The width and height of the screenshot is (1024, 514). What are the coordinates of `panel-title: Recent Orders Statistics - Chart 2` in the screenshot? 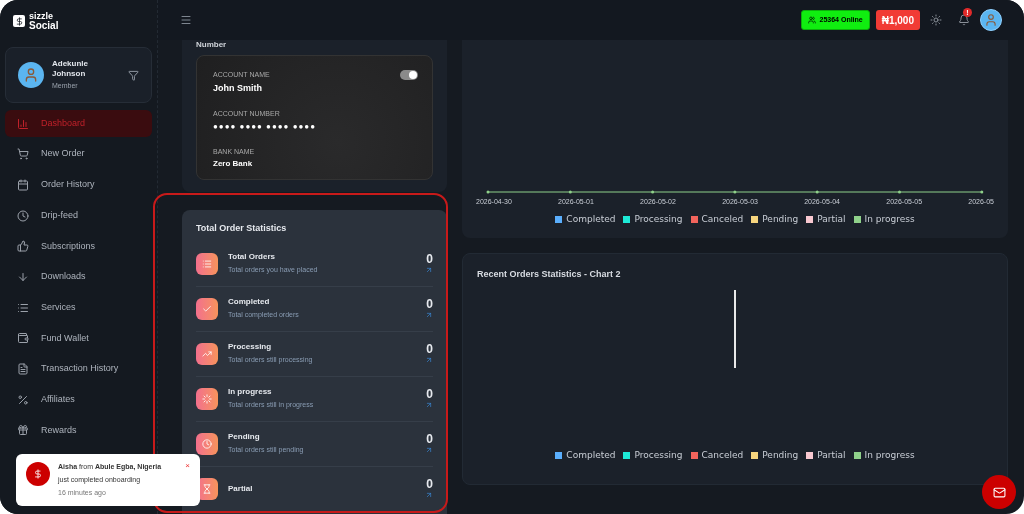 It's located at (549, 274).